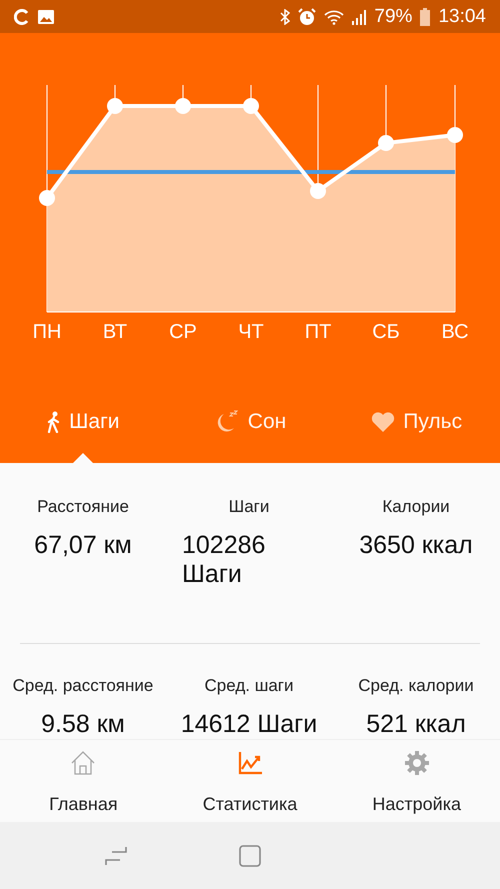 Image resolution: width=500 pixels, height=889 pixels. I want to click on nav-item: Статистика, so click(250, 781).